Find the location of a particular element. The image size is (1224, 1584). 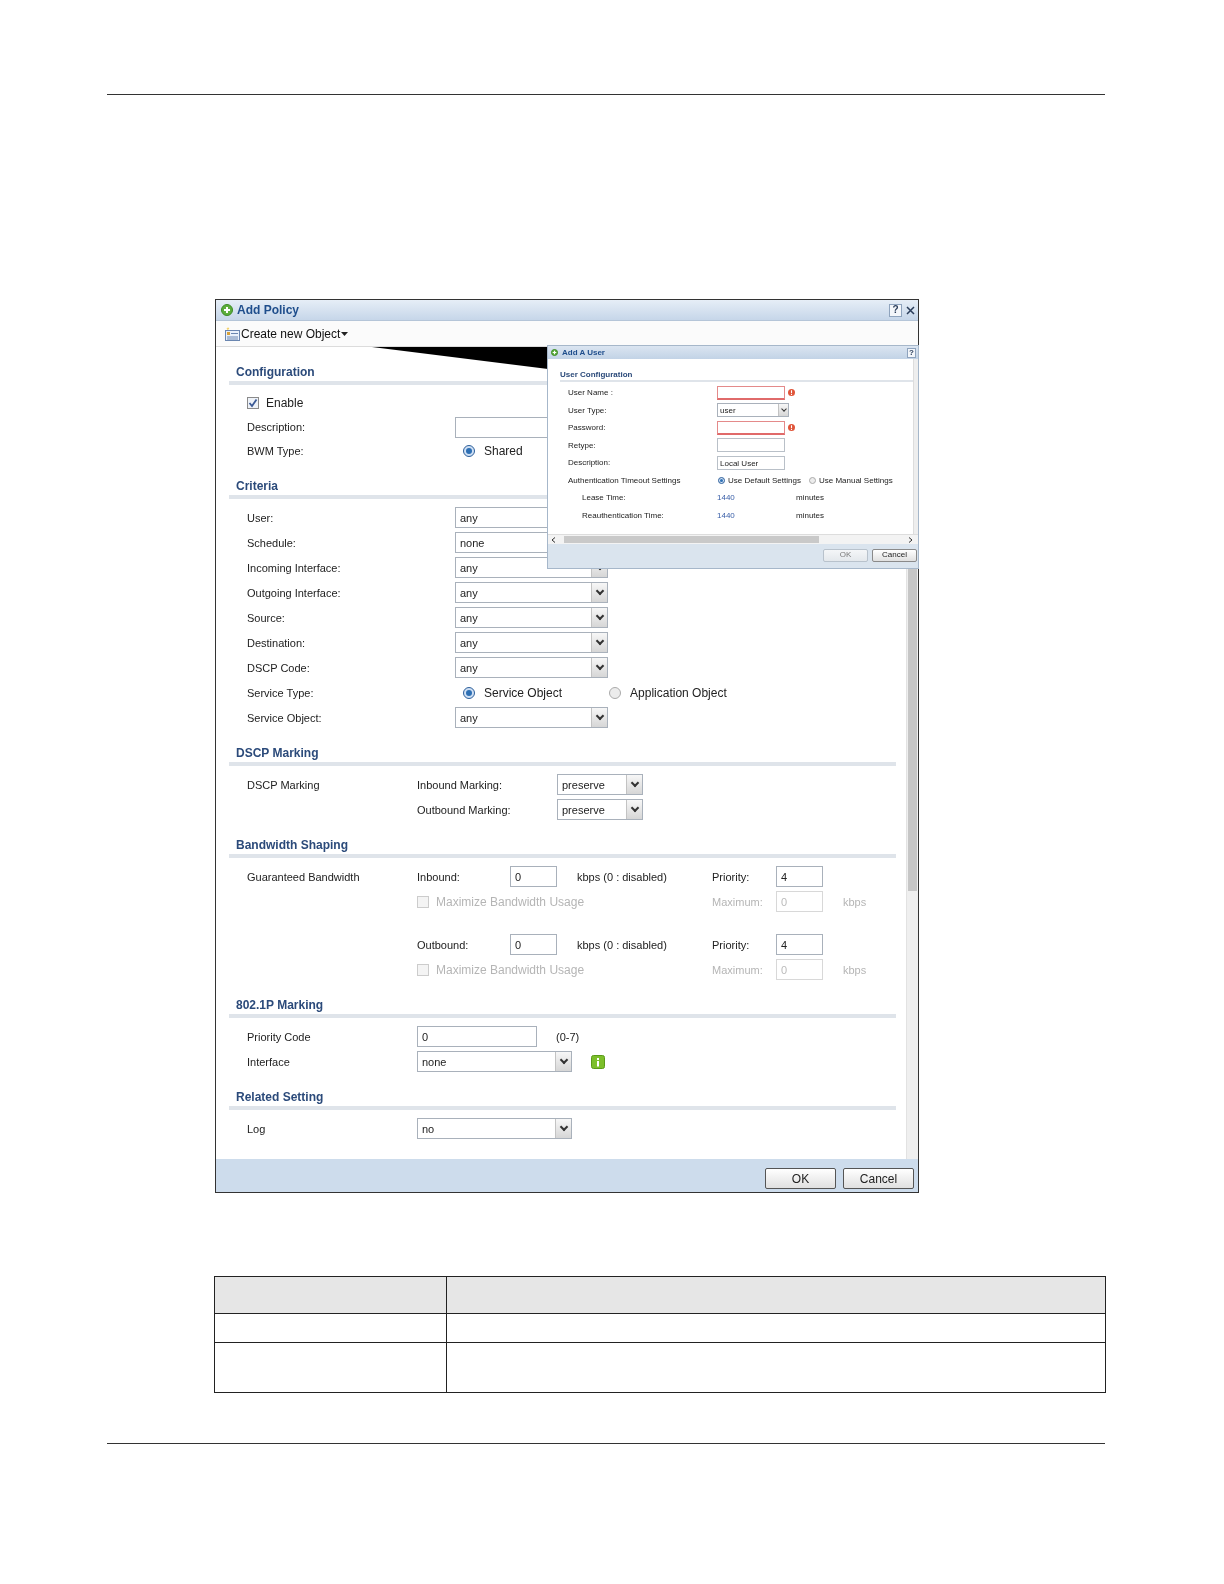

section-heading: Bandwidth Shaping is located at coordinates (292, 845).